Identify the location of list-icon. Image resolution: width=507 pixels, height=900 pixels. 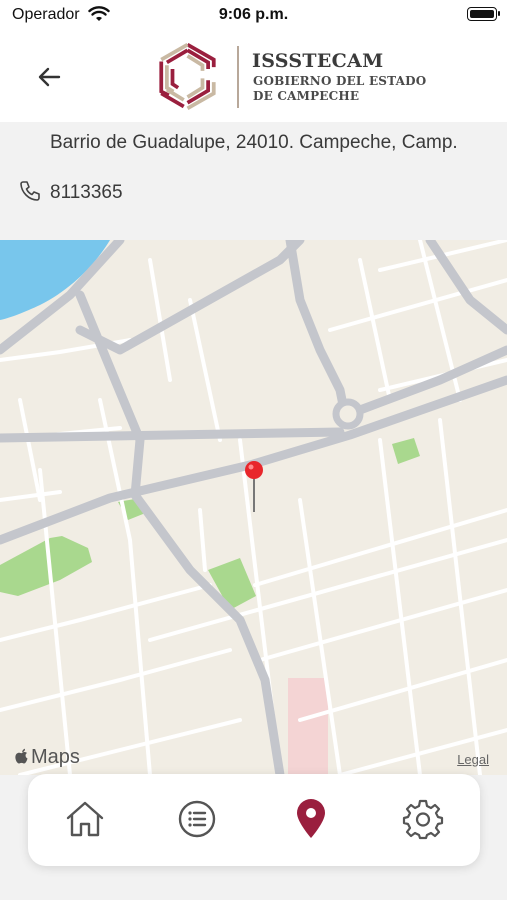
(197, 819).